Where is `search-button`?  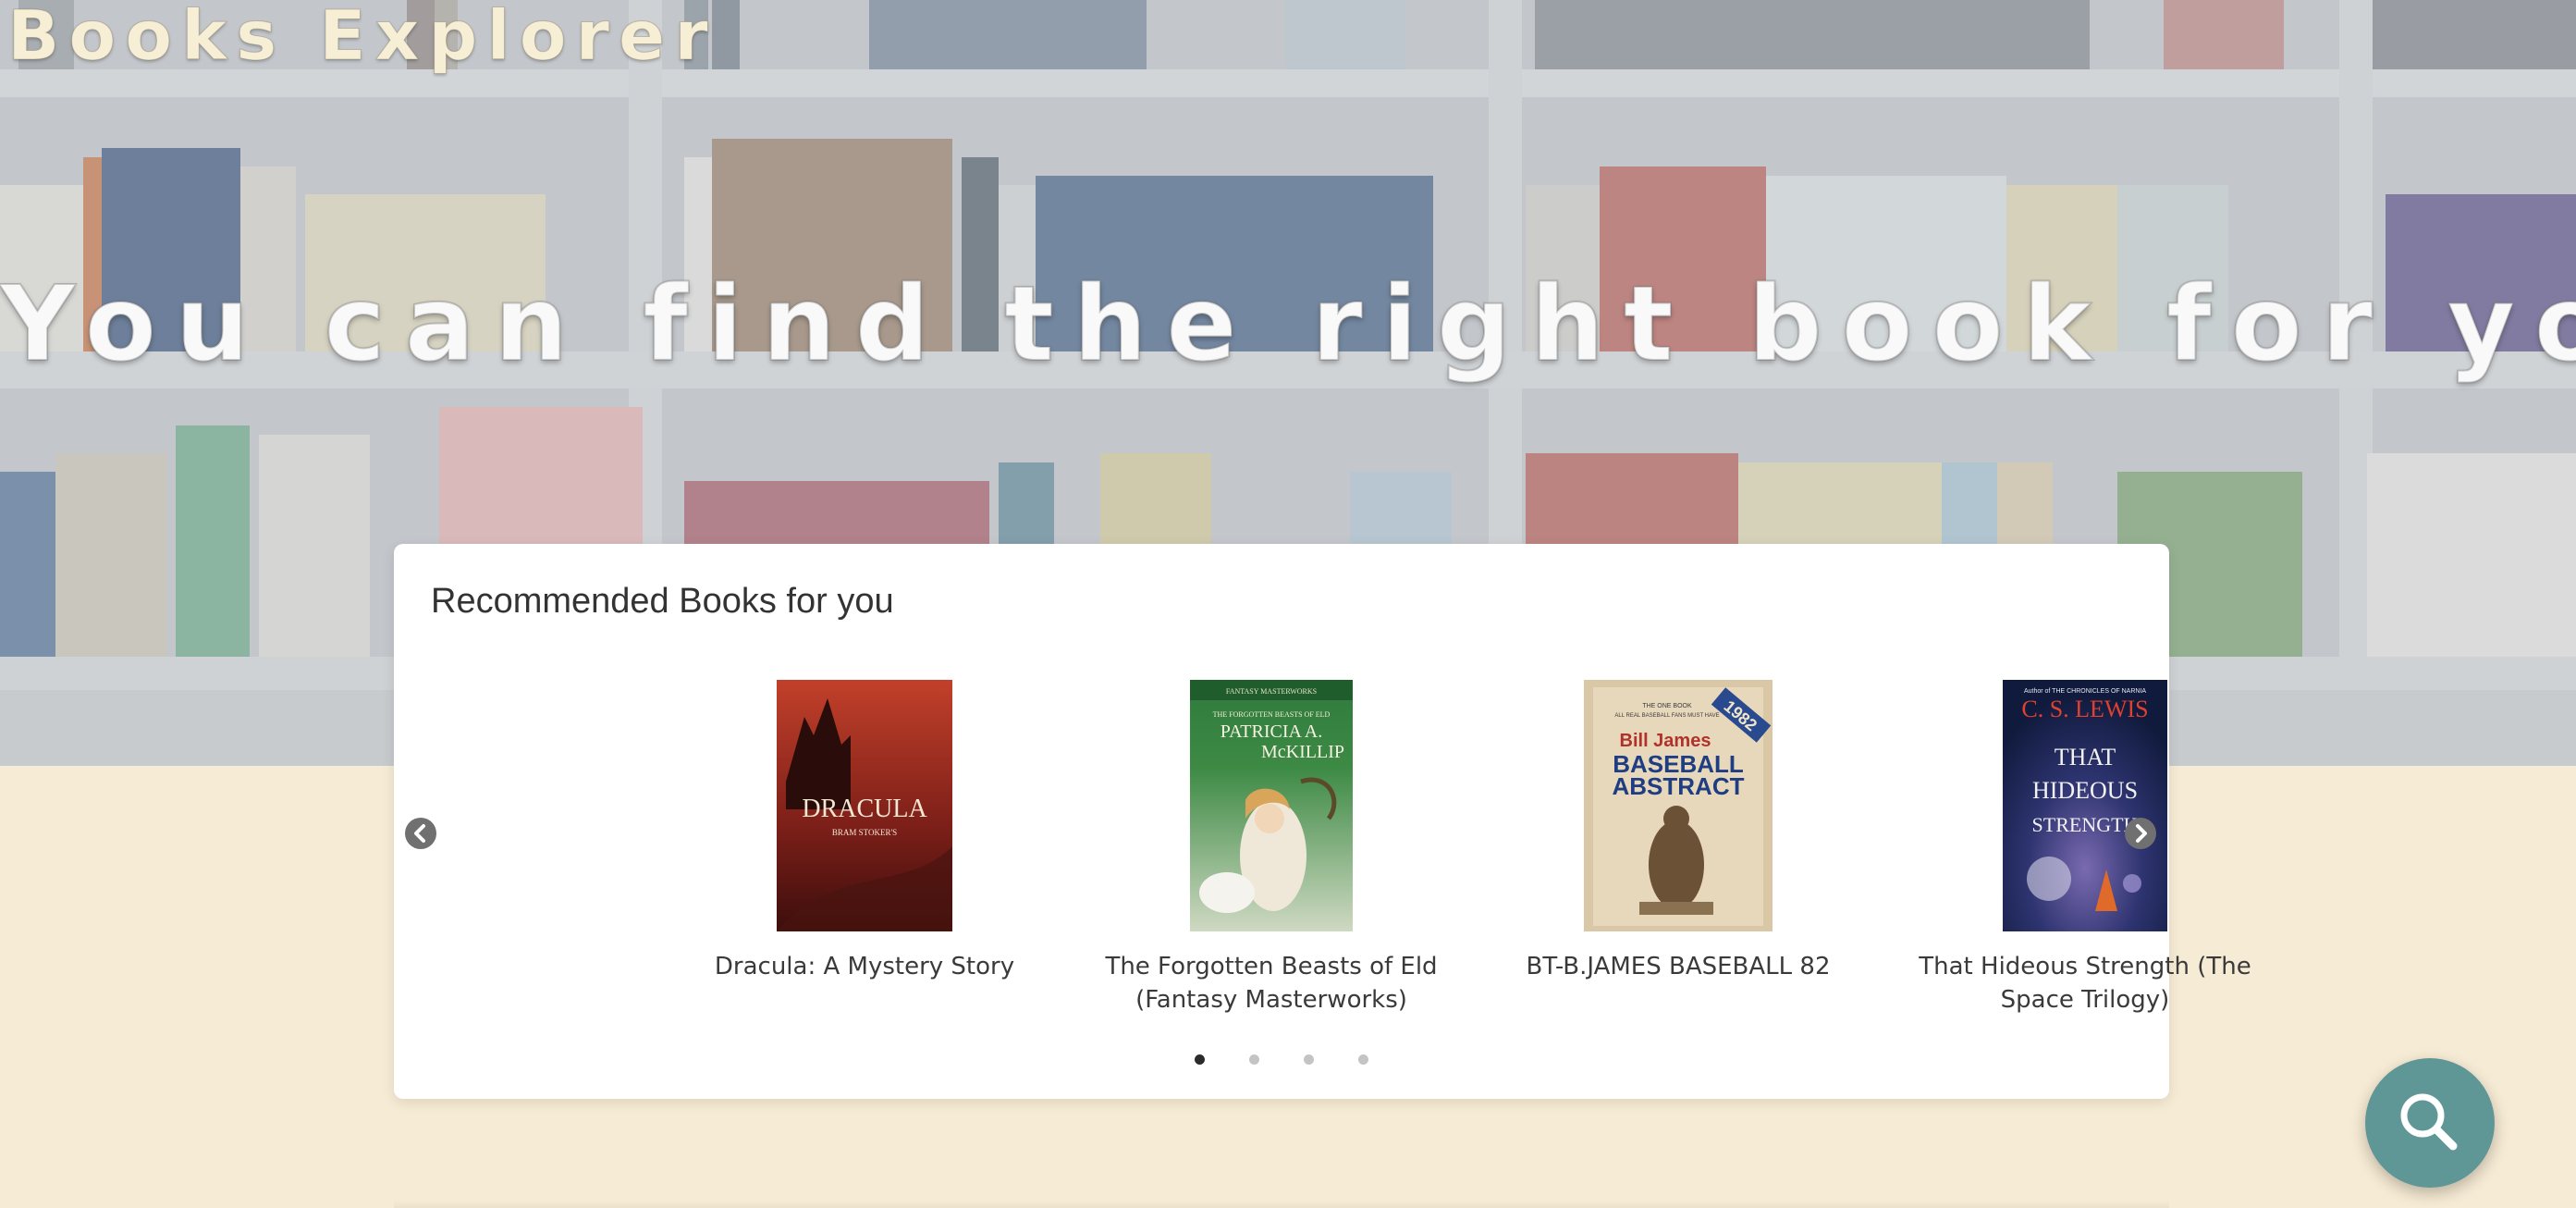
search-button is located at coordinates (2430, 1123).